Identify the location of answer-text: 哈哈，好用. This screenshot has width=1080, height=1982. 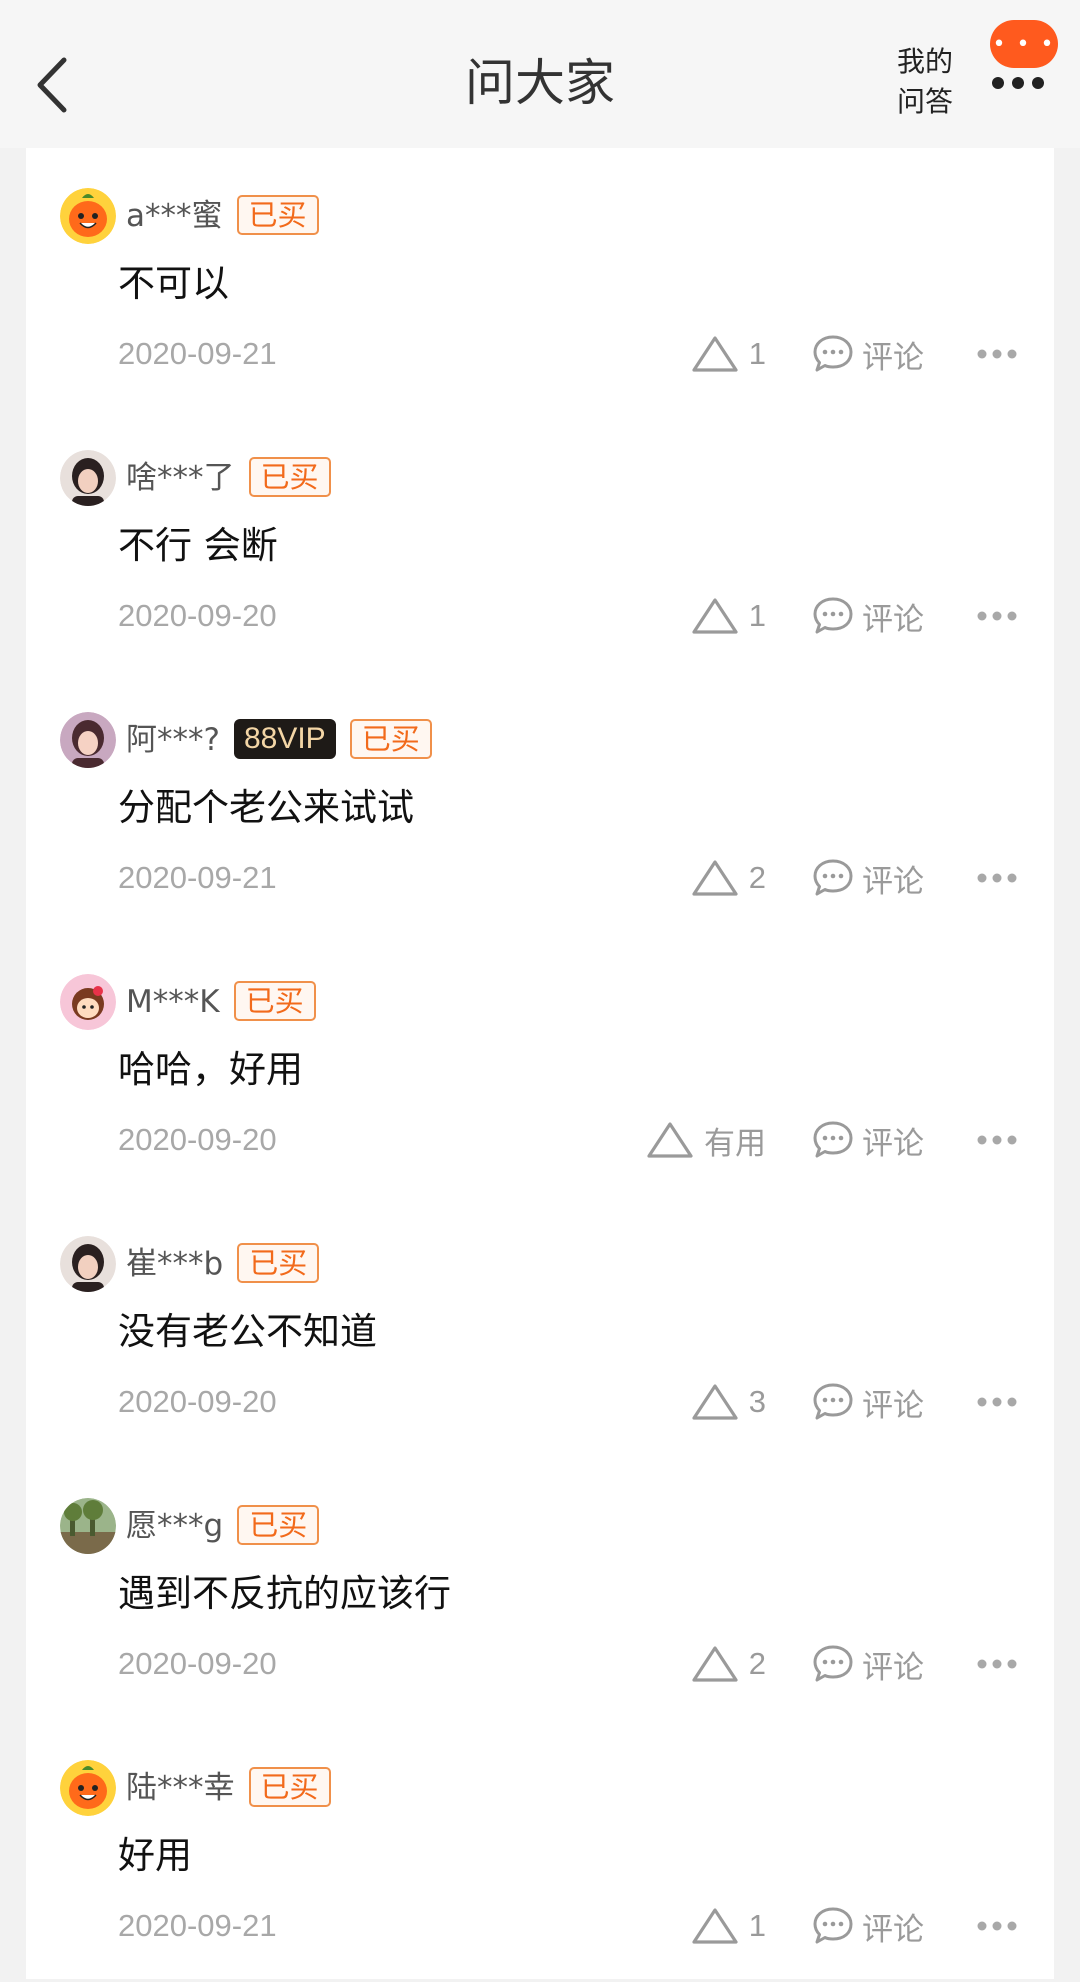
(210, 1070).